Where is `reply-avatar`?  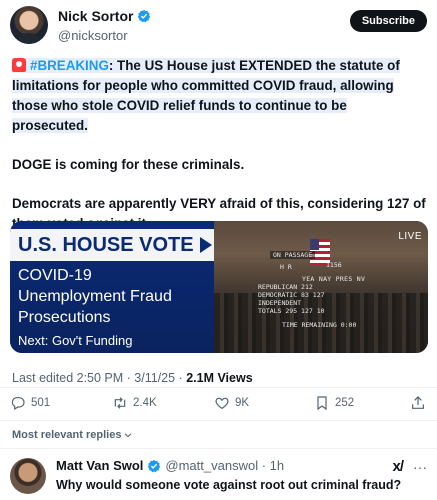
reply-avatar is located at coordinates (28, 476).